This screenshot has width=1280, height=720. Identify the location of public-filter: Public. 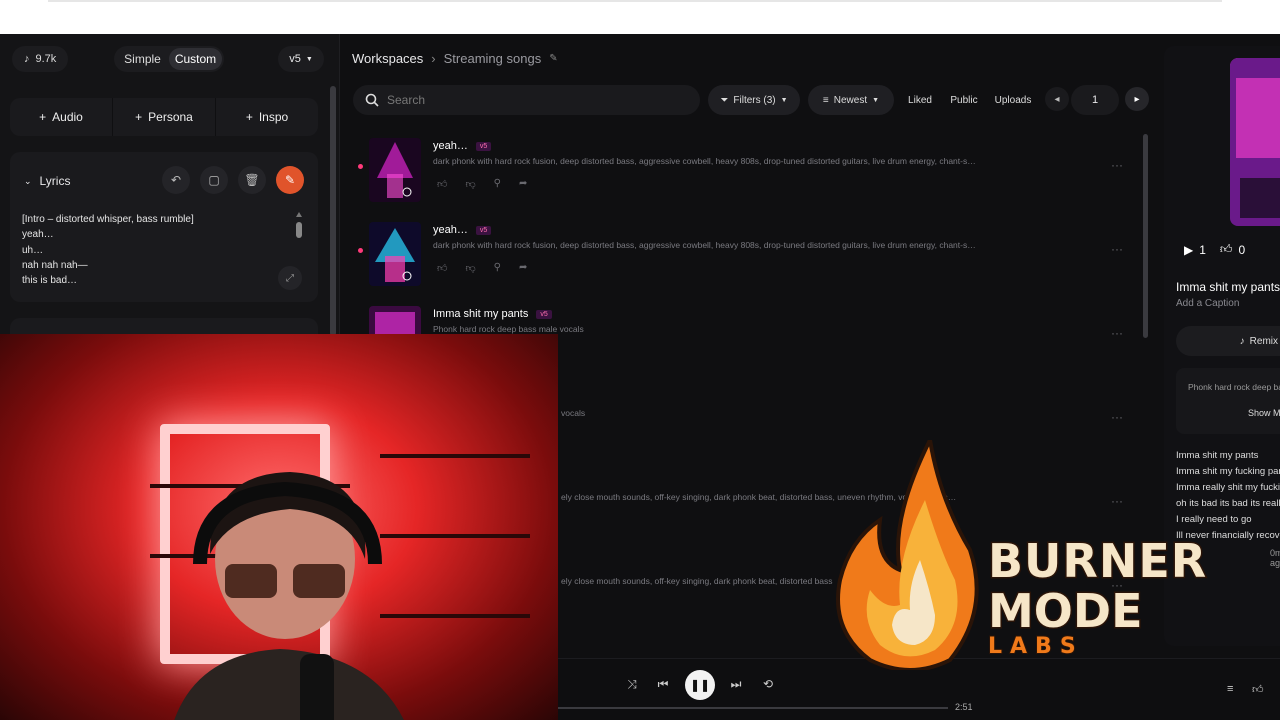
(964, 100).